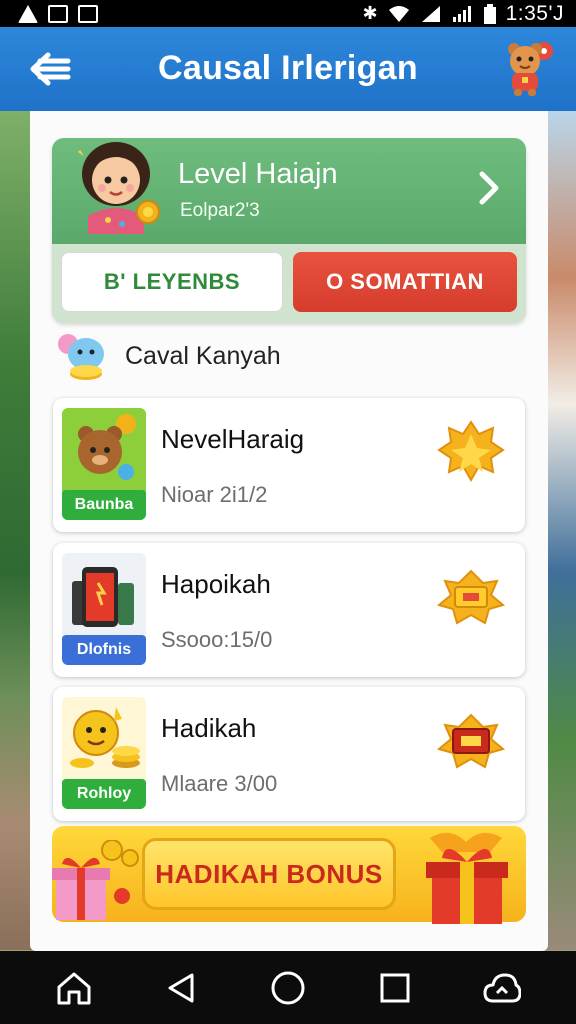  What do you see at coordinates (370, 13) in the screenshot?
I see `bluetooth-icon: ✱` at bounding box center [370, 13].